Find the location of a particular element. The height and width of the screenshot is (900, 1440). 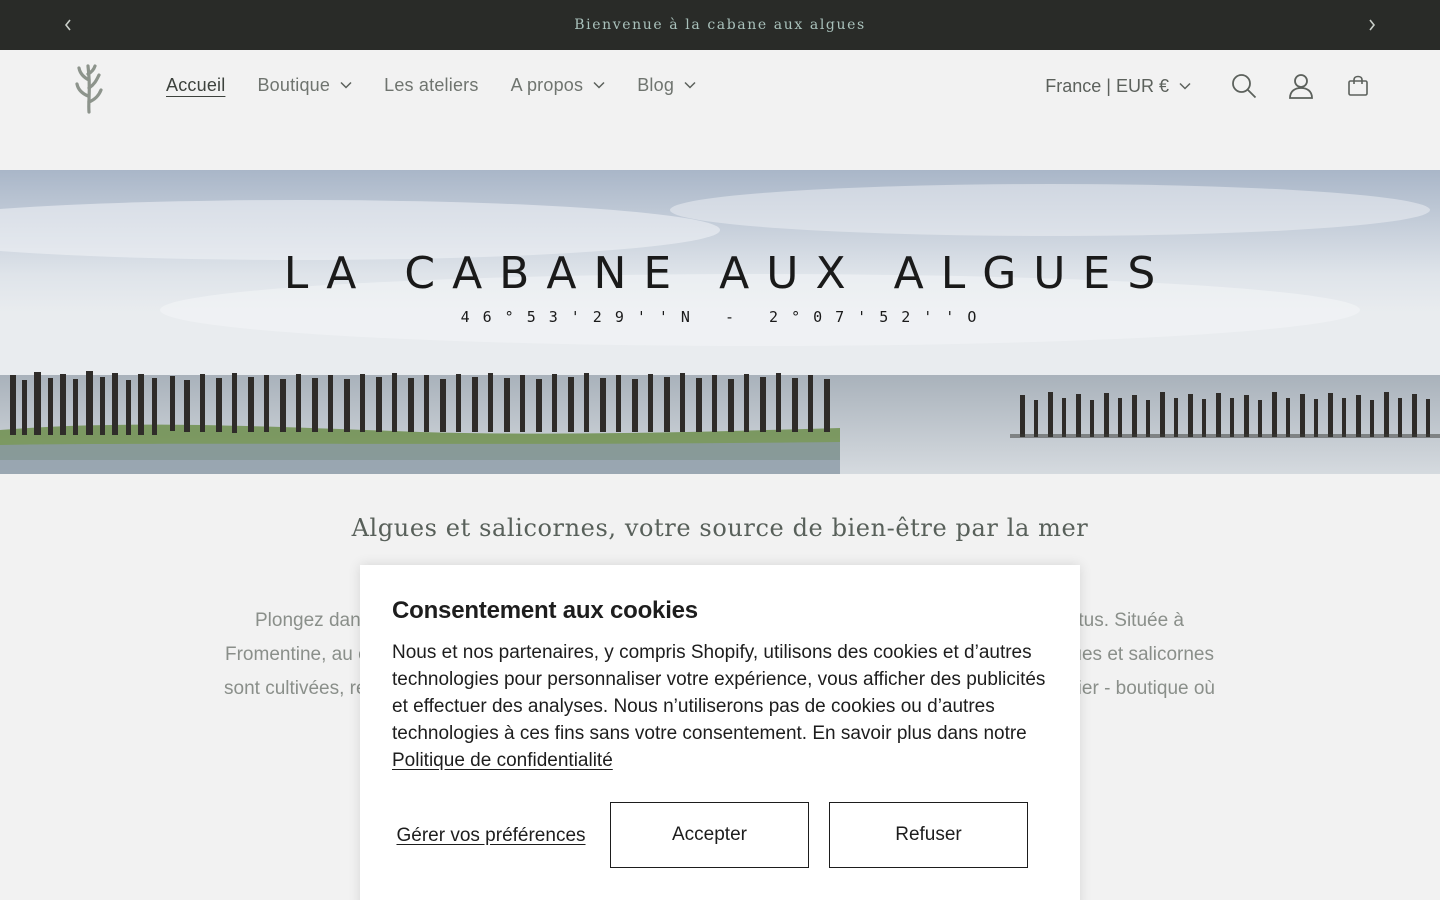

account-button is located at coordinates (1301, 86).